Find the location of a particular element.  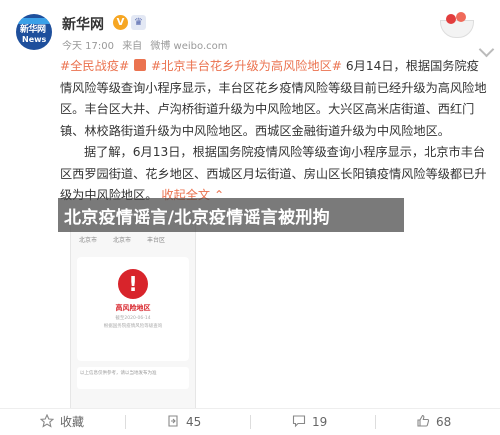

banner-title: 北京疫情谣言/北京疫情谣言被刑拘 is located at coordinates (197, 218).